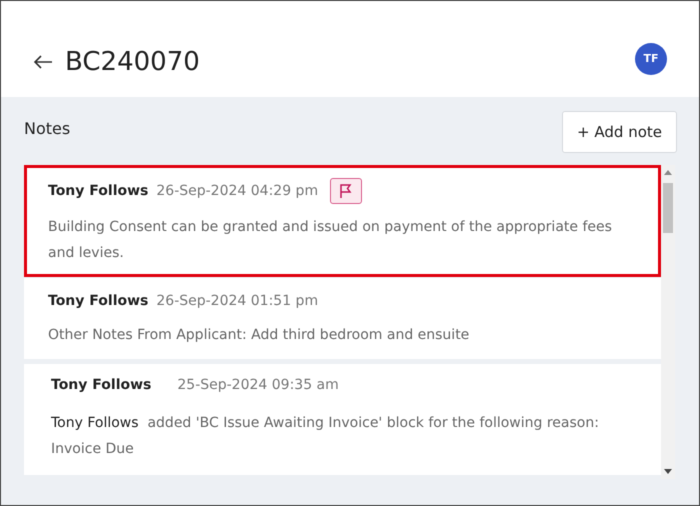  Describe the element at coordinates (330, 240) in the screenshot. I see `note-text: Building Consent can be granted and issued on payment of the appropriate fees and levies.` at that location.